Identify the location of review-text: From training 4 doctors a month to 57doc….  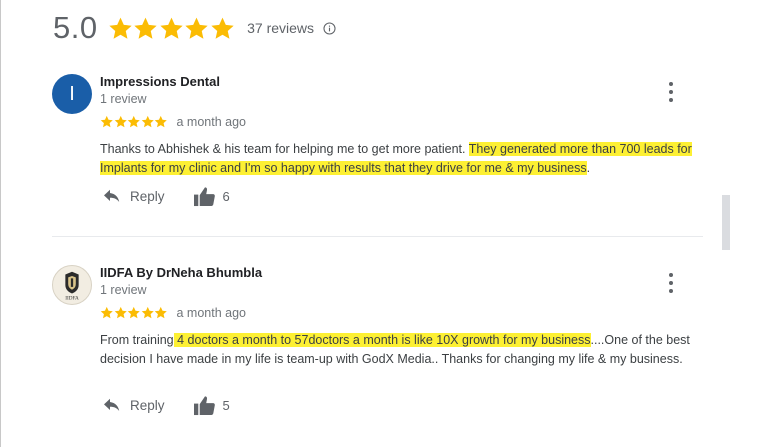
(400, 349).